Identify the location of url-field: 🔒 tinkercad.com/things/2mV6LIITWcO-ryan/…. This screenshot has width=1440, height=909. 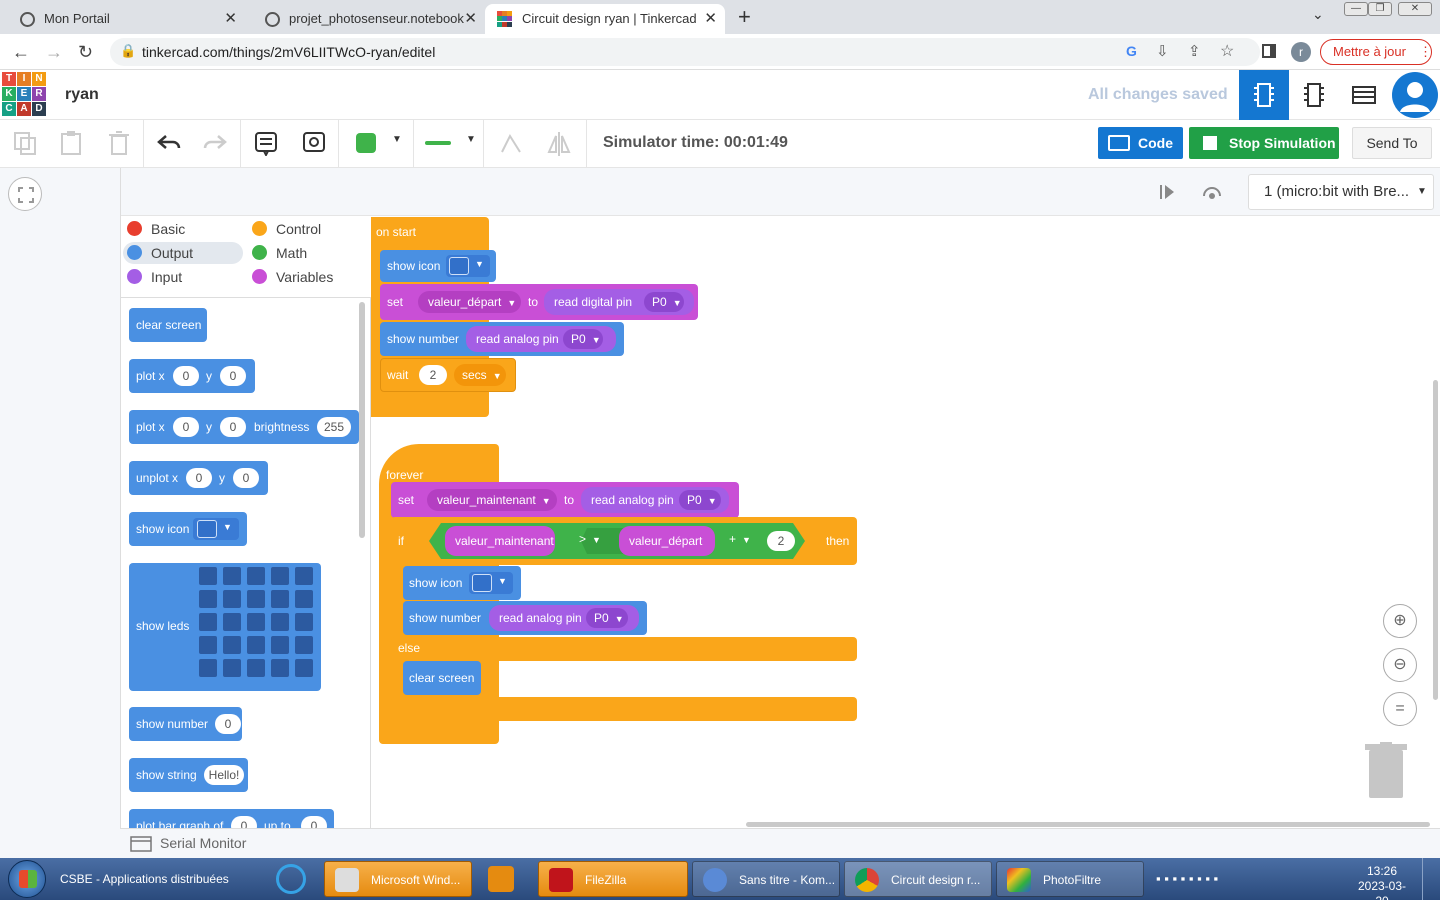
(685, 52).